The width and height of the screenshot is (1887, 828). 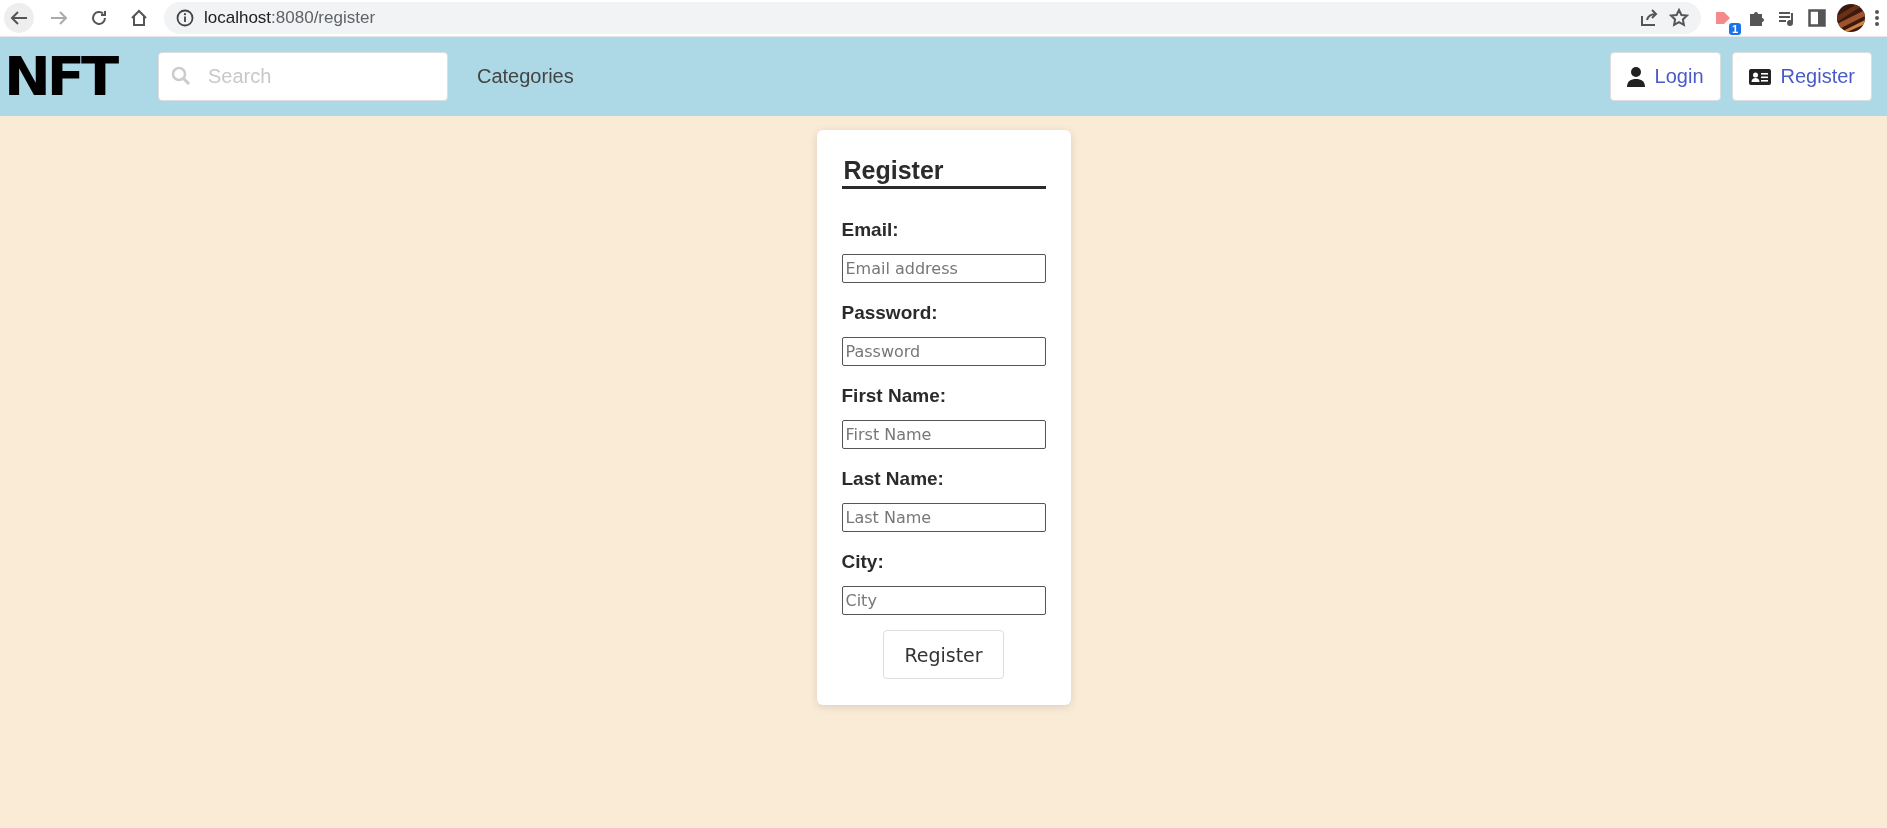 What do you see at coordinates (1759, 76) in the screenshot?
I see `id-card-icon` at bounding box center [1759, 76].